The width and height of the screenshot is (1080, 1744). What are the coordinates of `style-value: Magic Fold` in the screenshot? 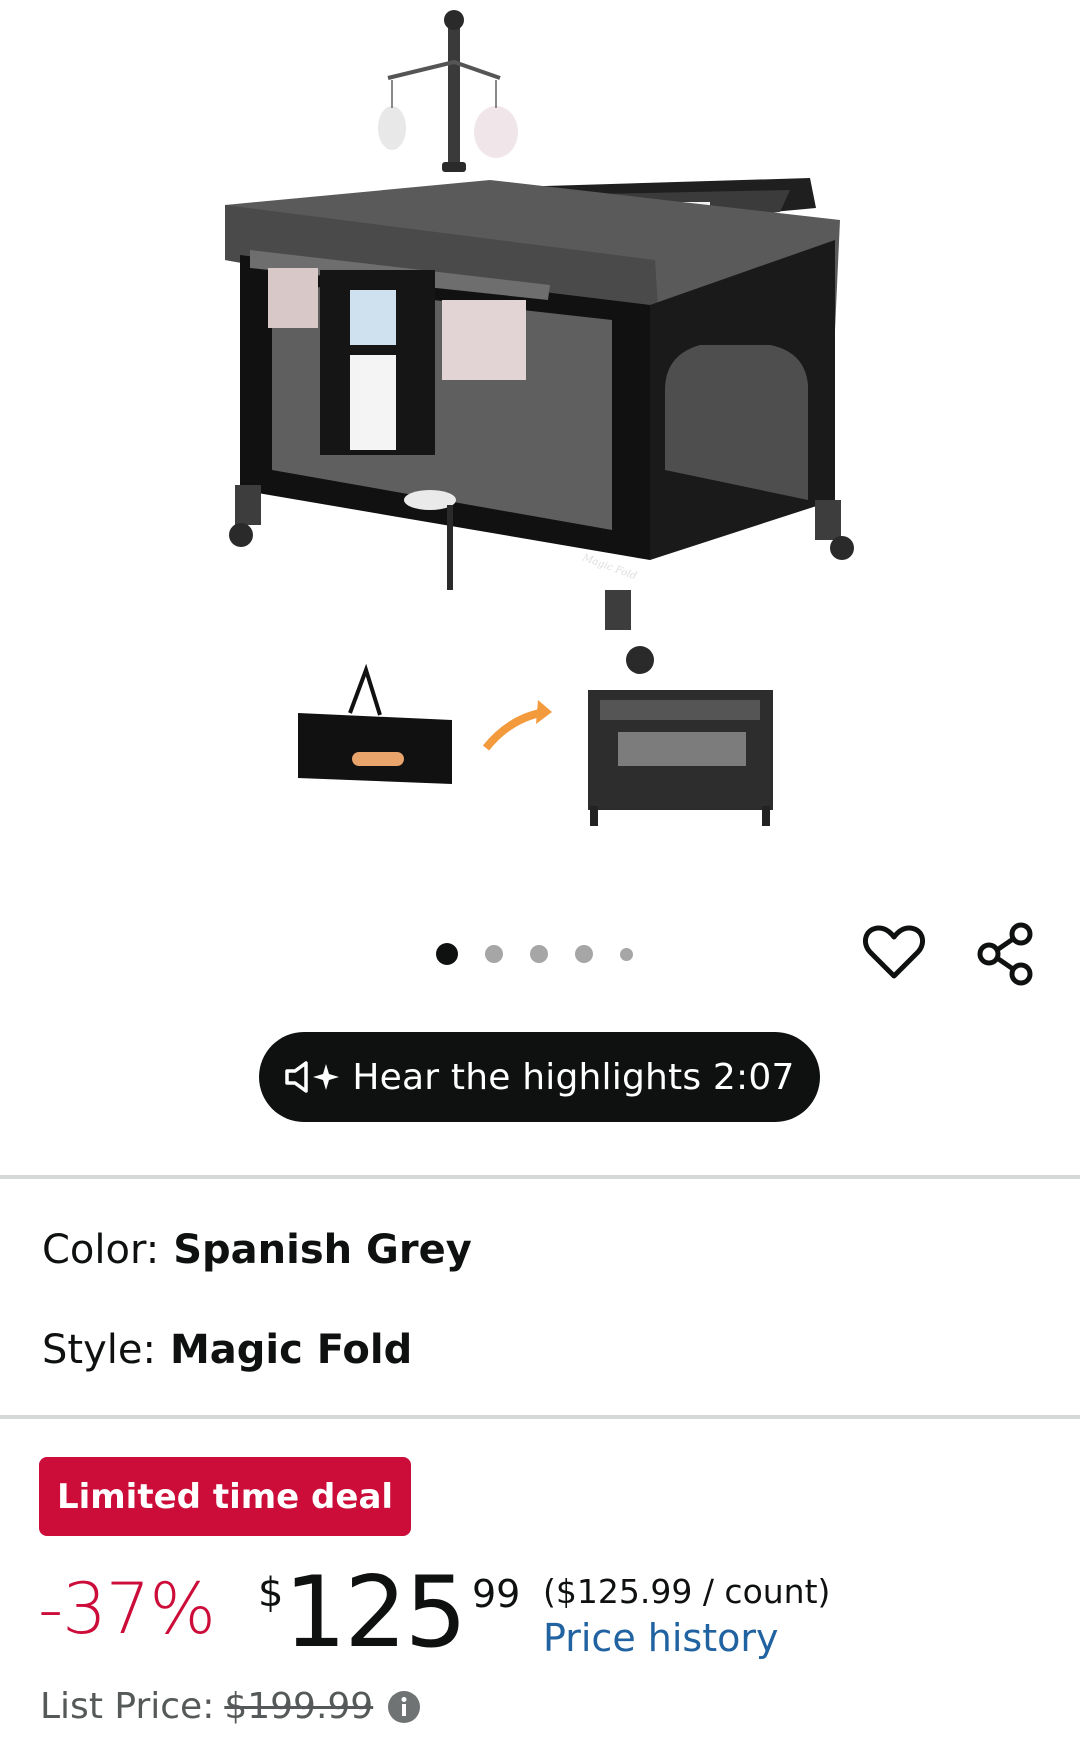 It's located at (291, 1350).